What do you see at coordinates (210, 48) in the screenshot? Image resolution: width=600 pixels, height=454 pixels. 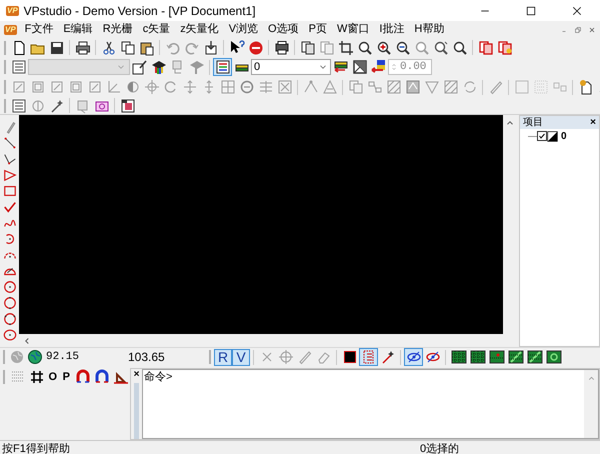 I see `arrow-box-icon` at bounding box center [210, 48].